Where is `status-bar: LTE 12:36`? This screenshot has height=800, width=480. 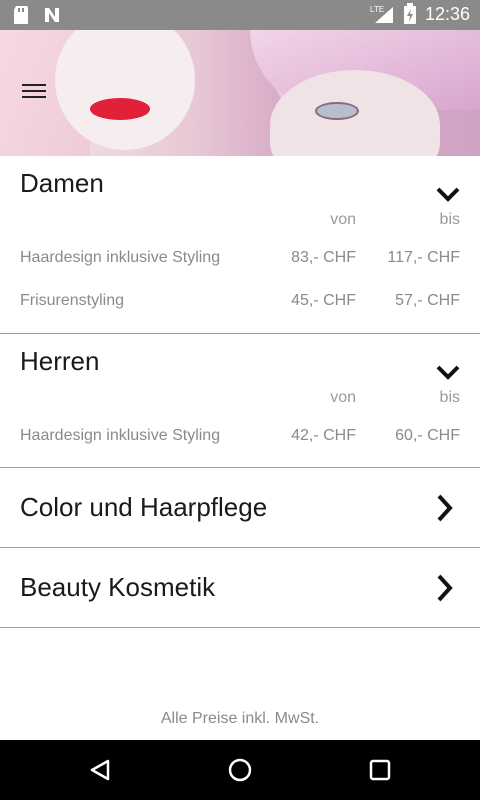 status-bar: LTE 12:36 is located at coordinates (240, 15).